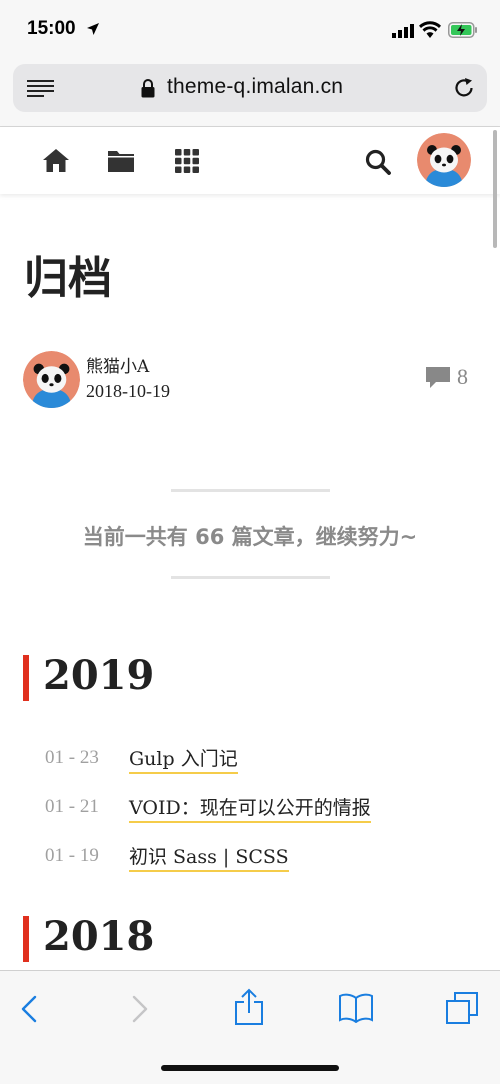 The image size is (500, 1084). Describe the element at coordinates (462, 377) in the screenshot. I see `comment-count: 8` at that location.